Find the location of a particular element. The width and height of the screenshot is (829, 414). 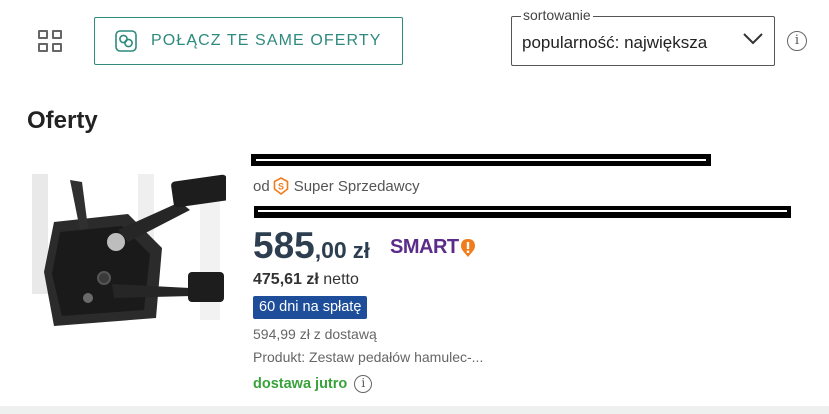

seller-prefix: od is located at coordinates (261, 186).